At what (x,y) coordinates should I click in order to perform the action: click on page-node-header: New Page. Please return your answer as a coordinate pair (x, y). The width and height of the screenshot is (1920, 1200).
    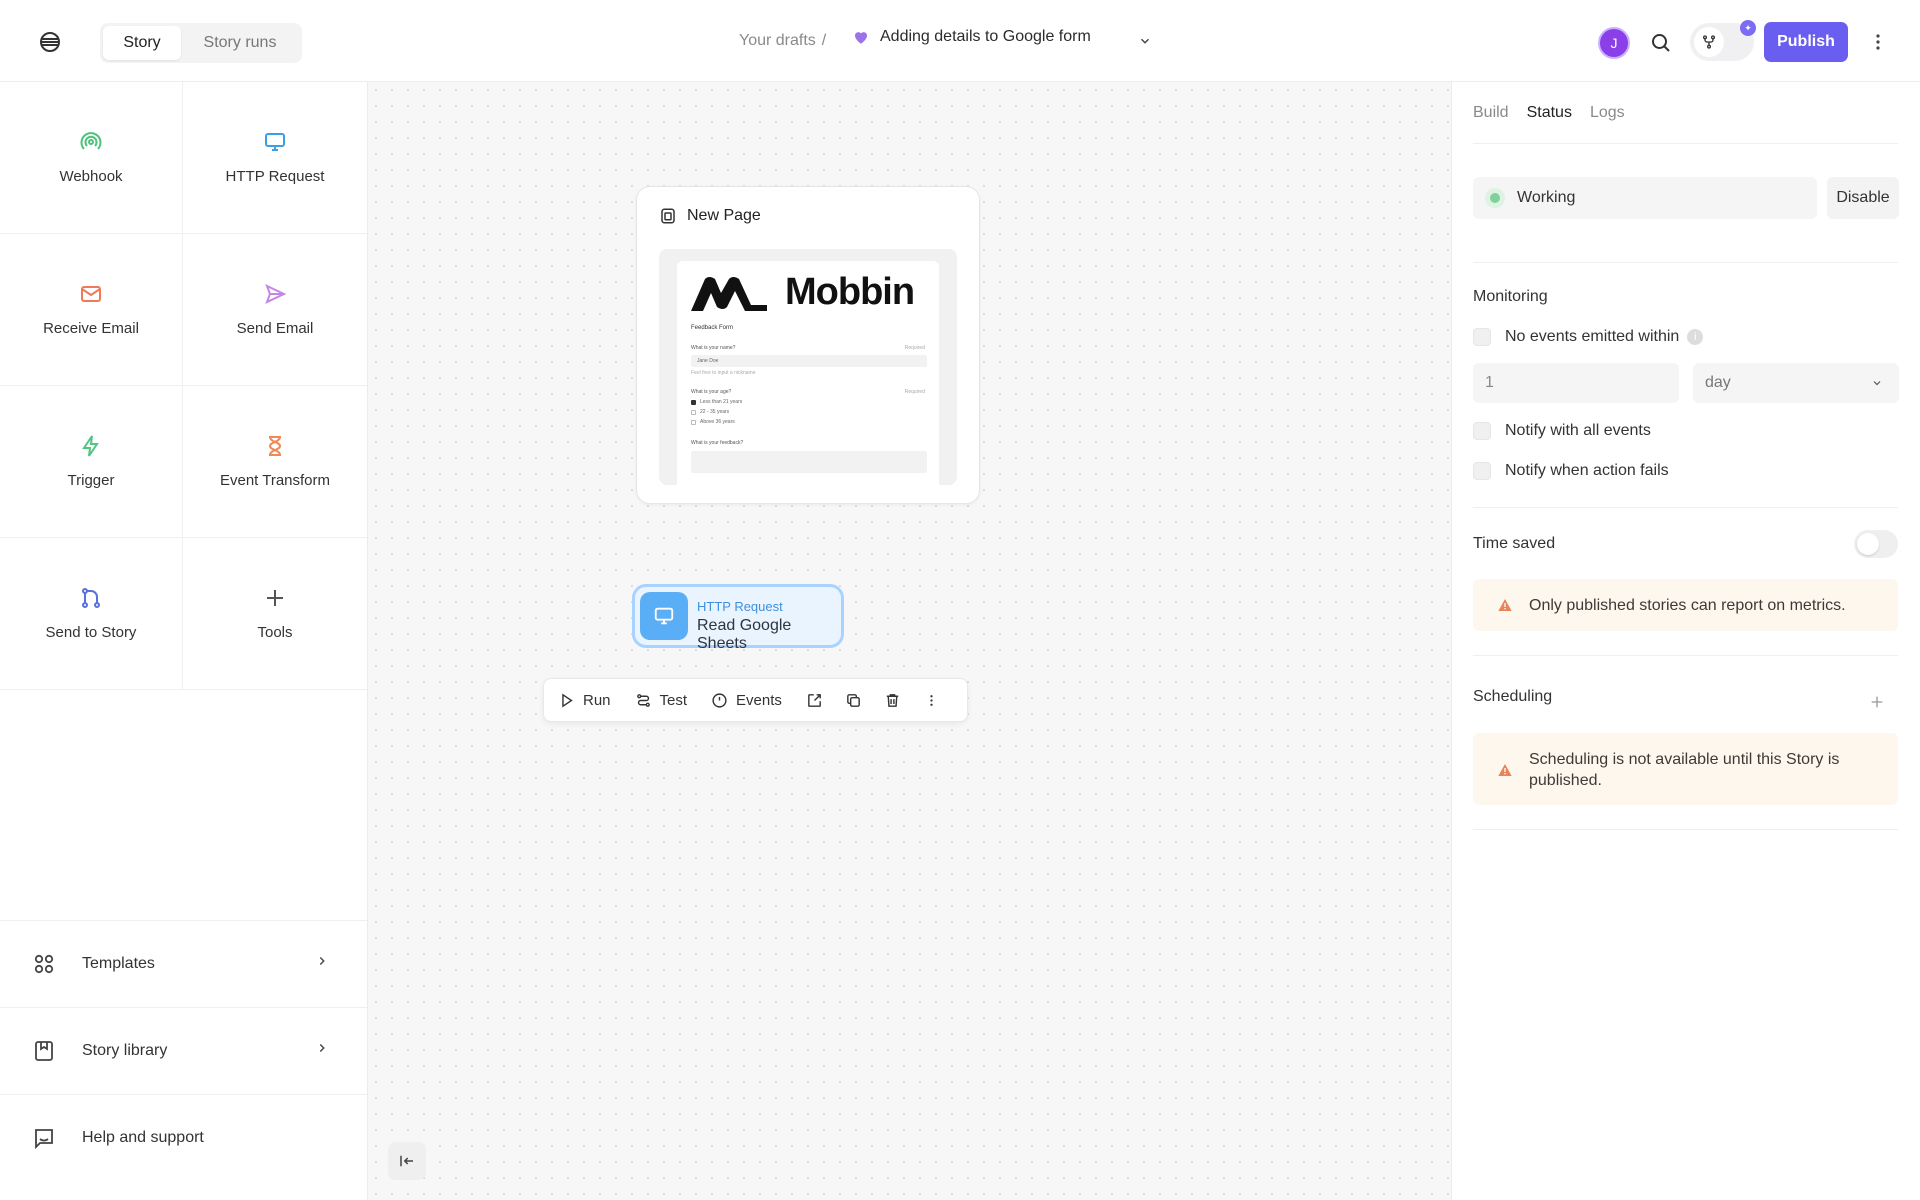
    Looking at the image, I should click on (710, 216).